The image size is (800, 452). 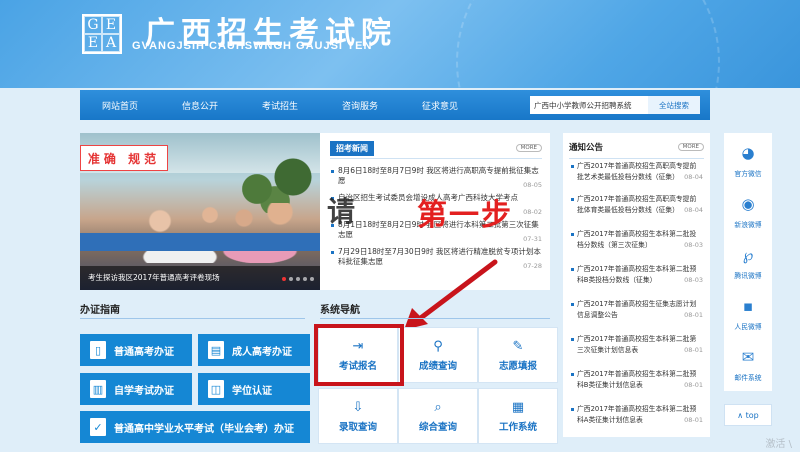 I want to click on notice-item-date: 08-03, so click(x=692, y=245).